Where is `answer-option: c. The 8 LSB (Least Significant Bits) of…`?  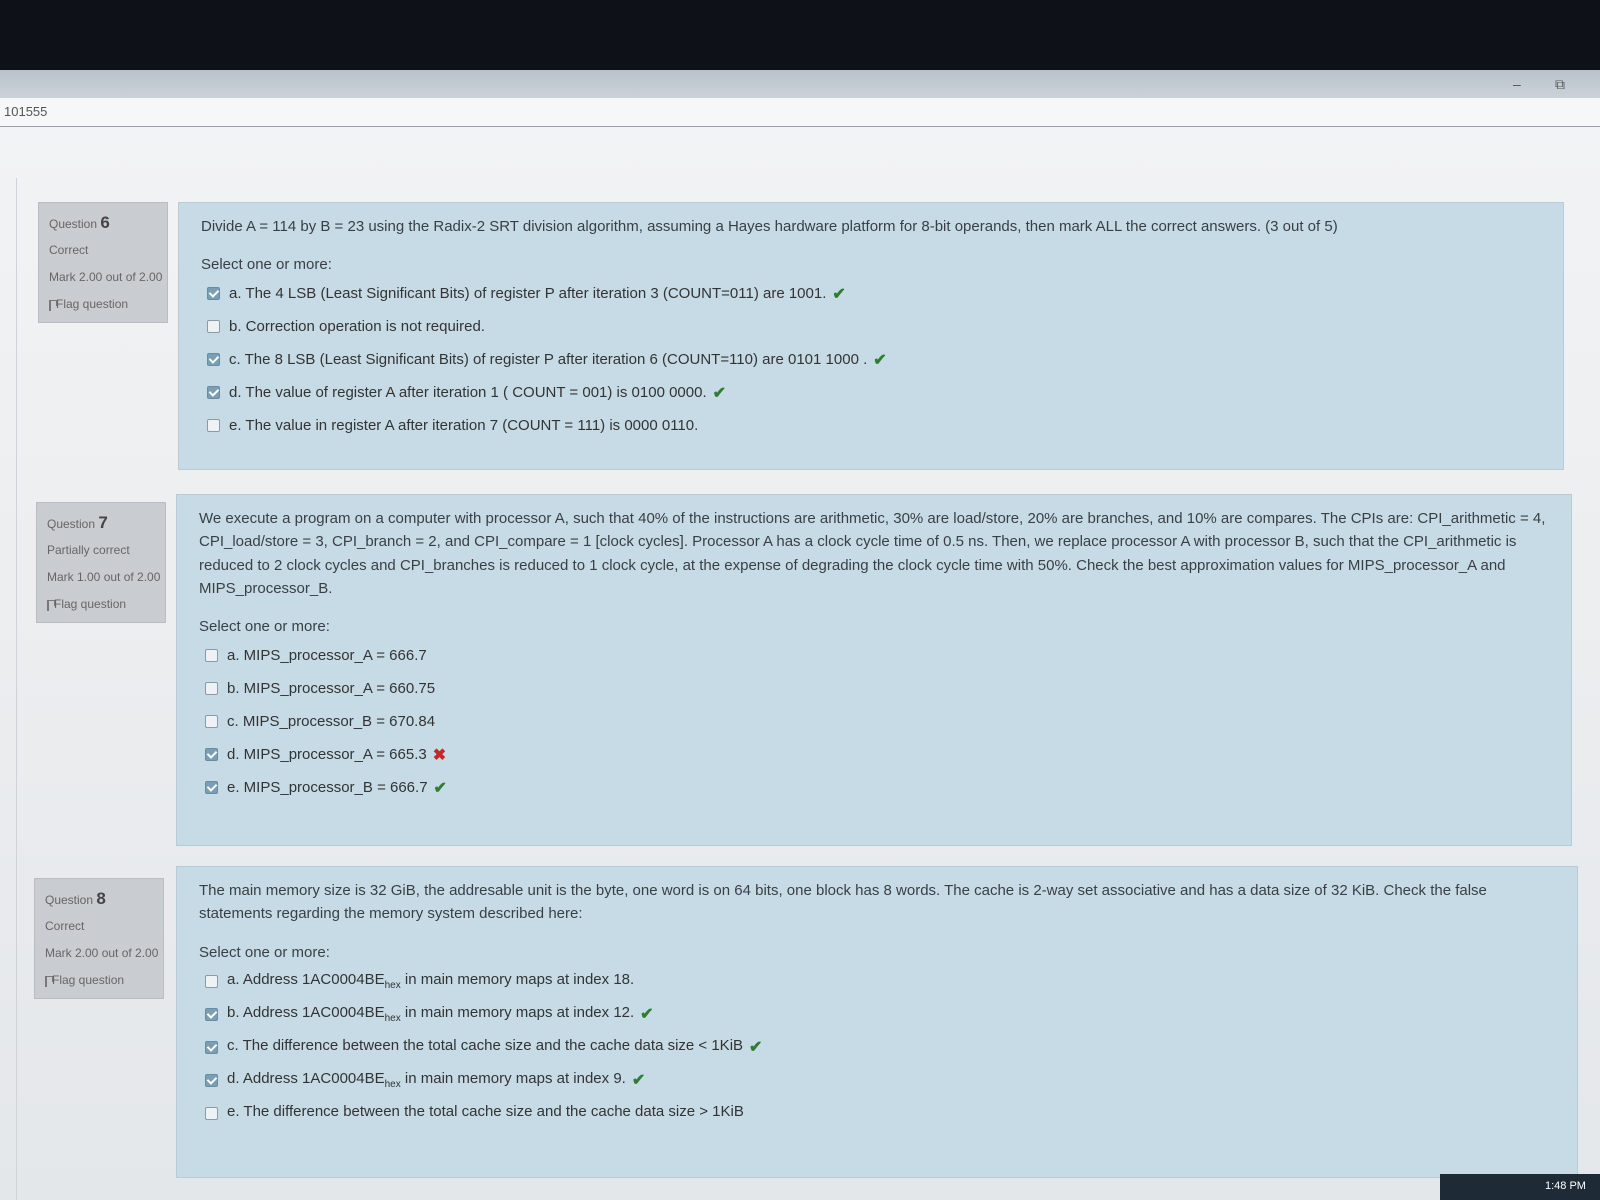 answer-option: c. The 8 LSB (Least Significant Bits) of… is located at coordinates (874, 359).